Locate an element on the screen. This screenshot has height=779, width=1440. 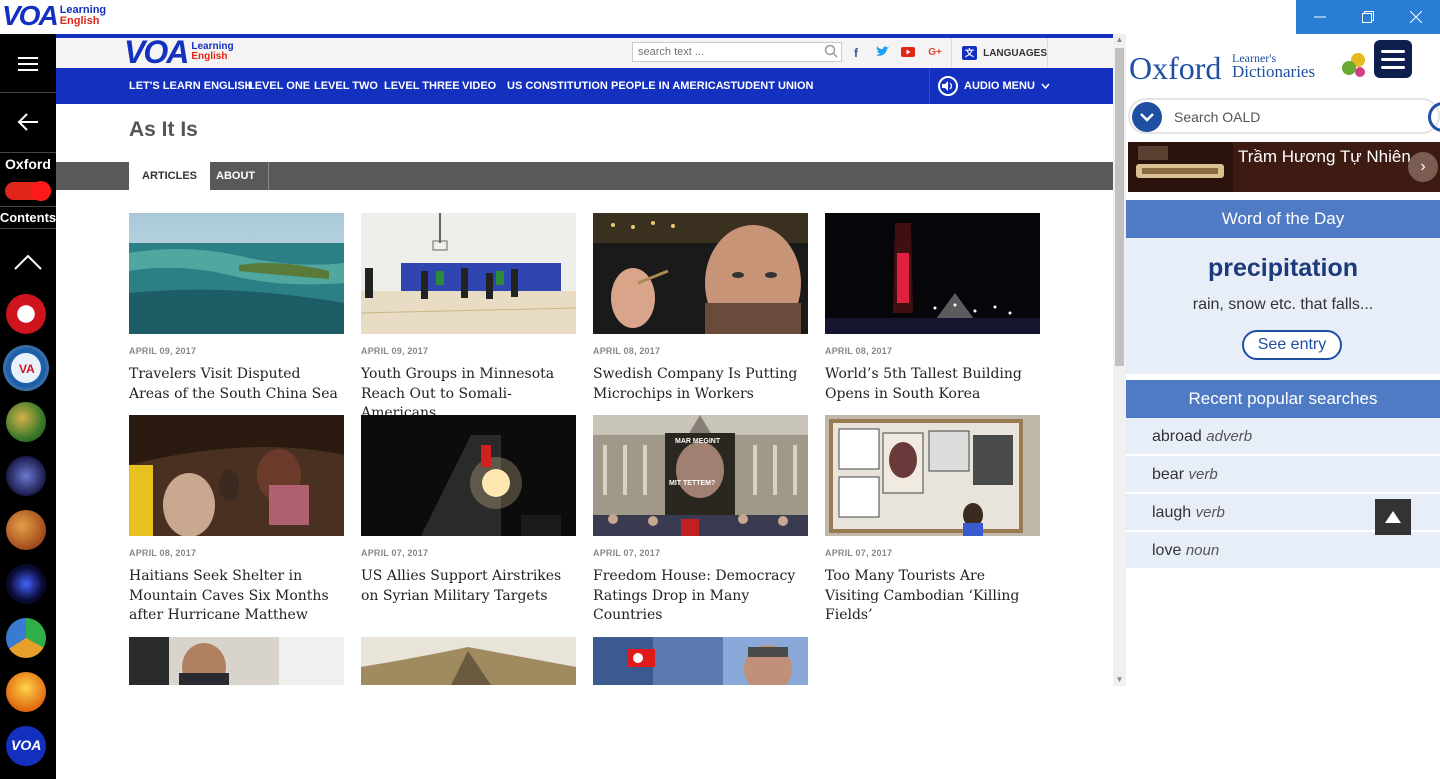
nav-level-three: LEVEL THREE is located at coordinates (422, 86).